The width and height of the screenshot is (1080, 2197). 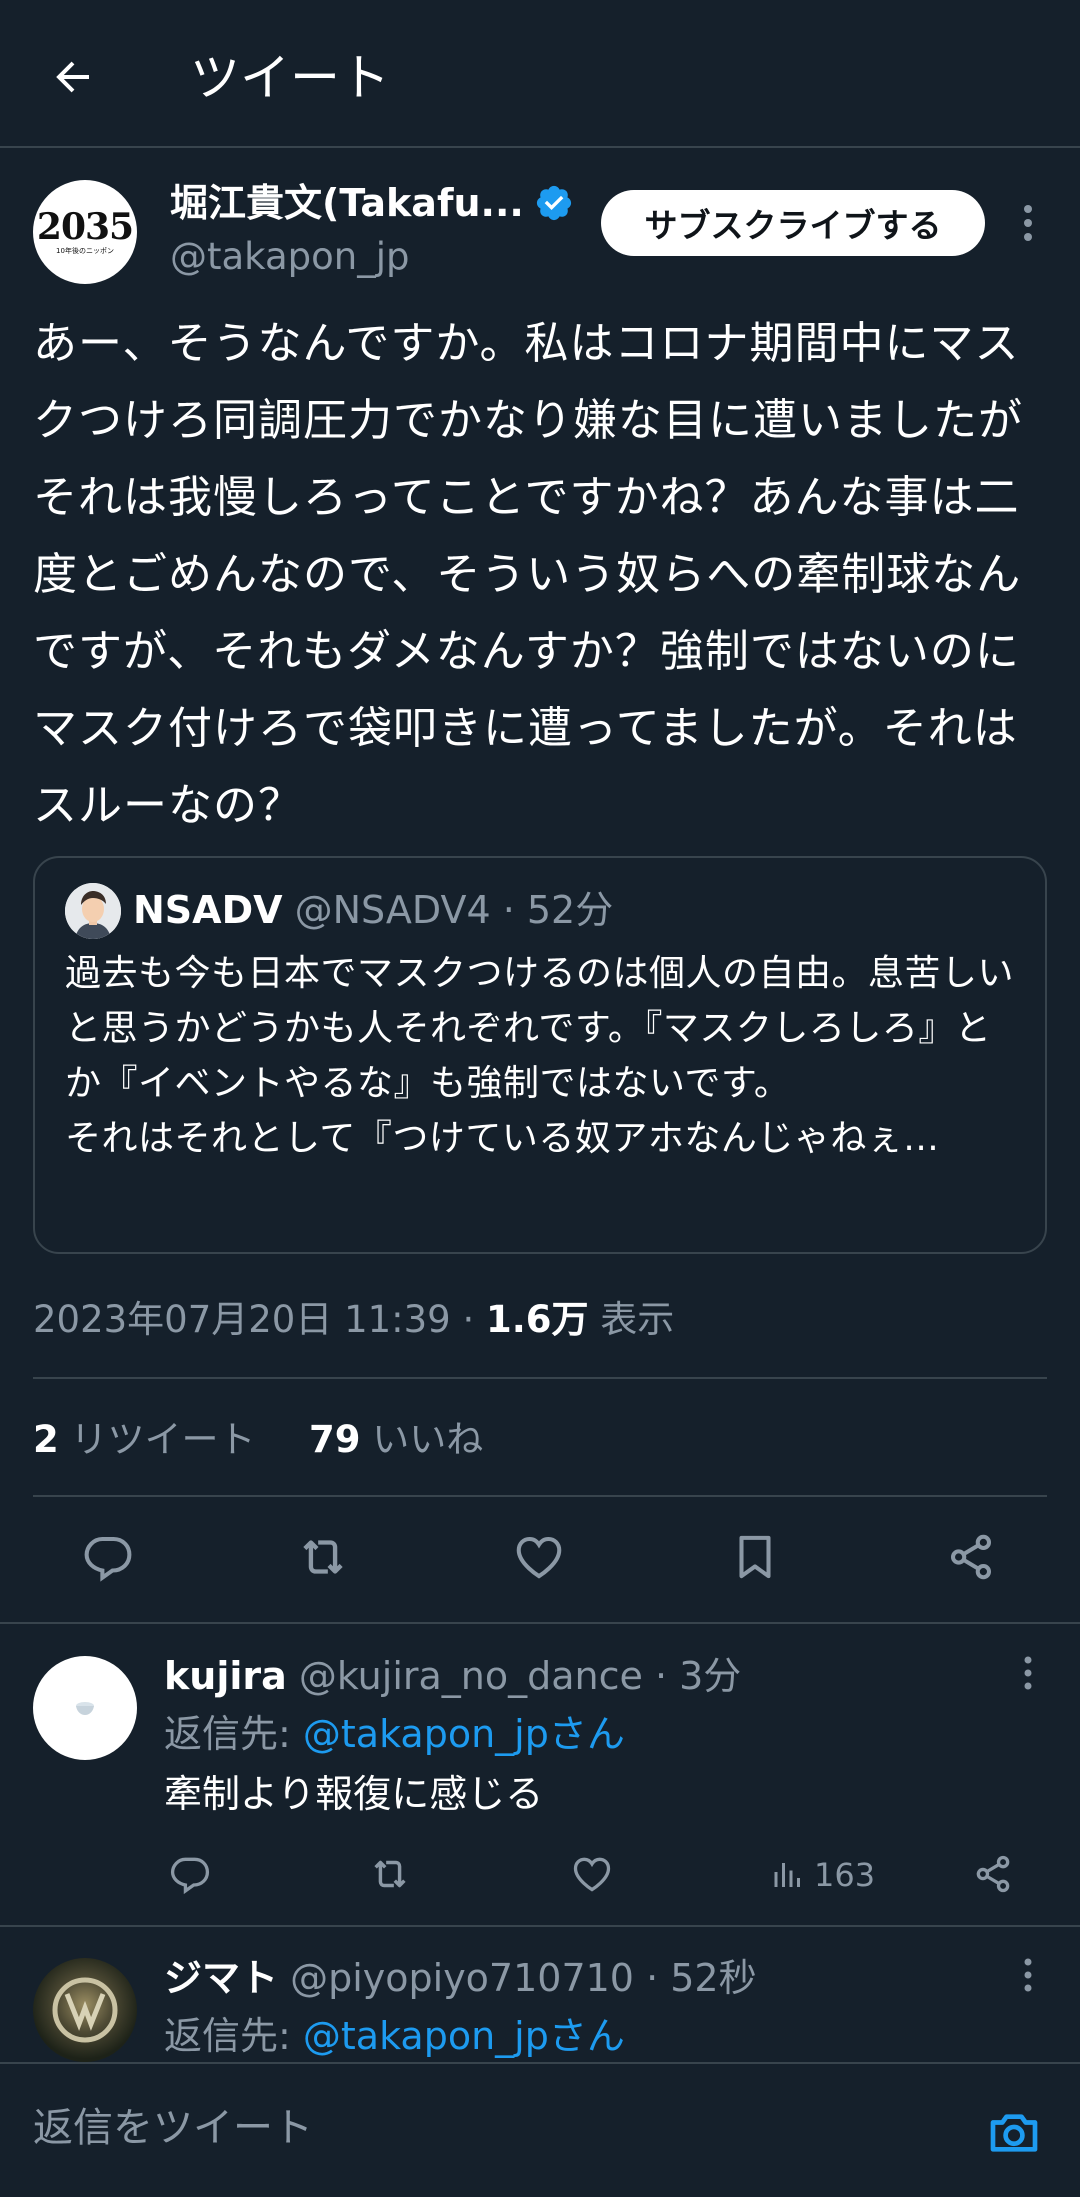 I want to click on quote-header: NSADV @NSADV4 · 52分, so click(x=373, y=910).